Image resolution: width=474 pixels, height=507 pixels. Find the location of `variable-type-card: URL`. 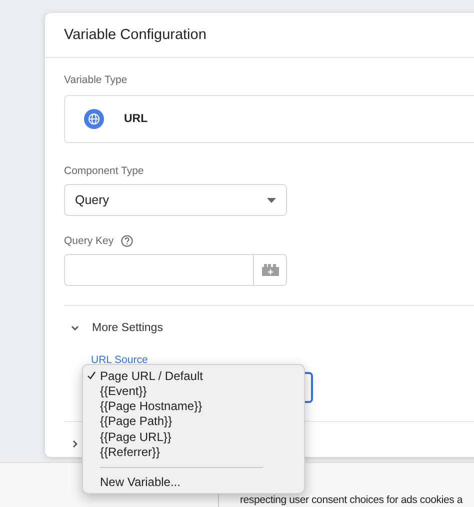

variable-type-card: URL is located at coordinates (269, 119).